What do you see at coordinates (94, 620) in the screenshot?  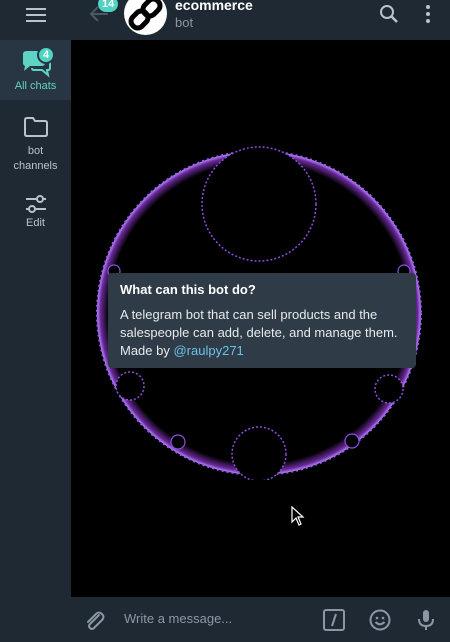 I see `attach-paperclip-icon` at bounding box center [94, 620].